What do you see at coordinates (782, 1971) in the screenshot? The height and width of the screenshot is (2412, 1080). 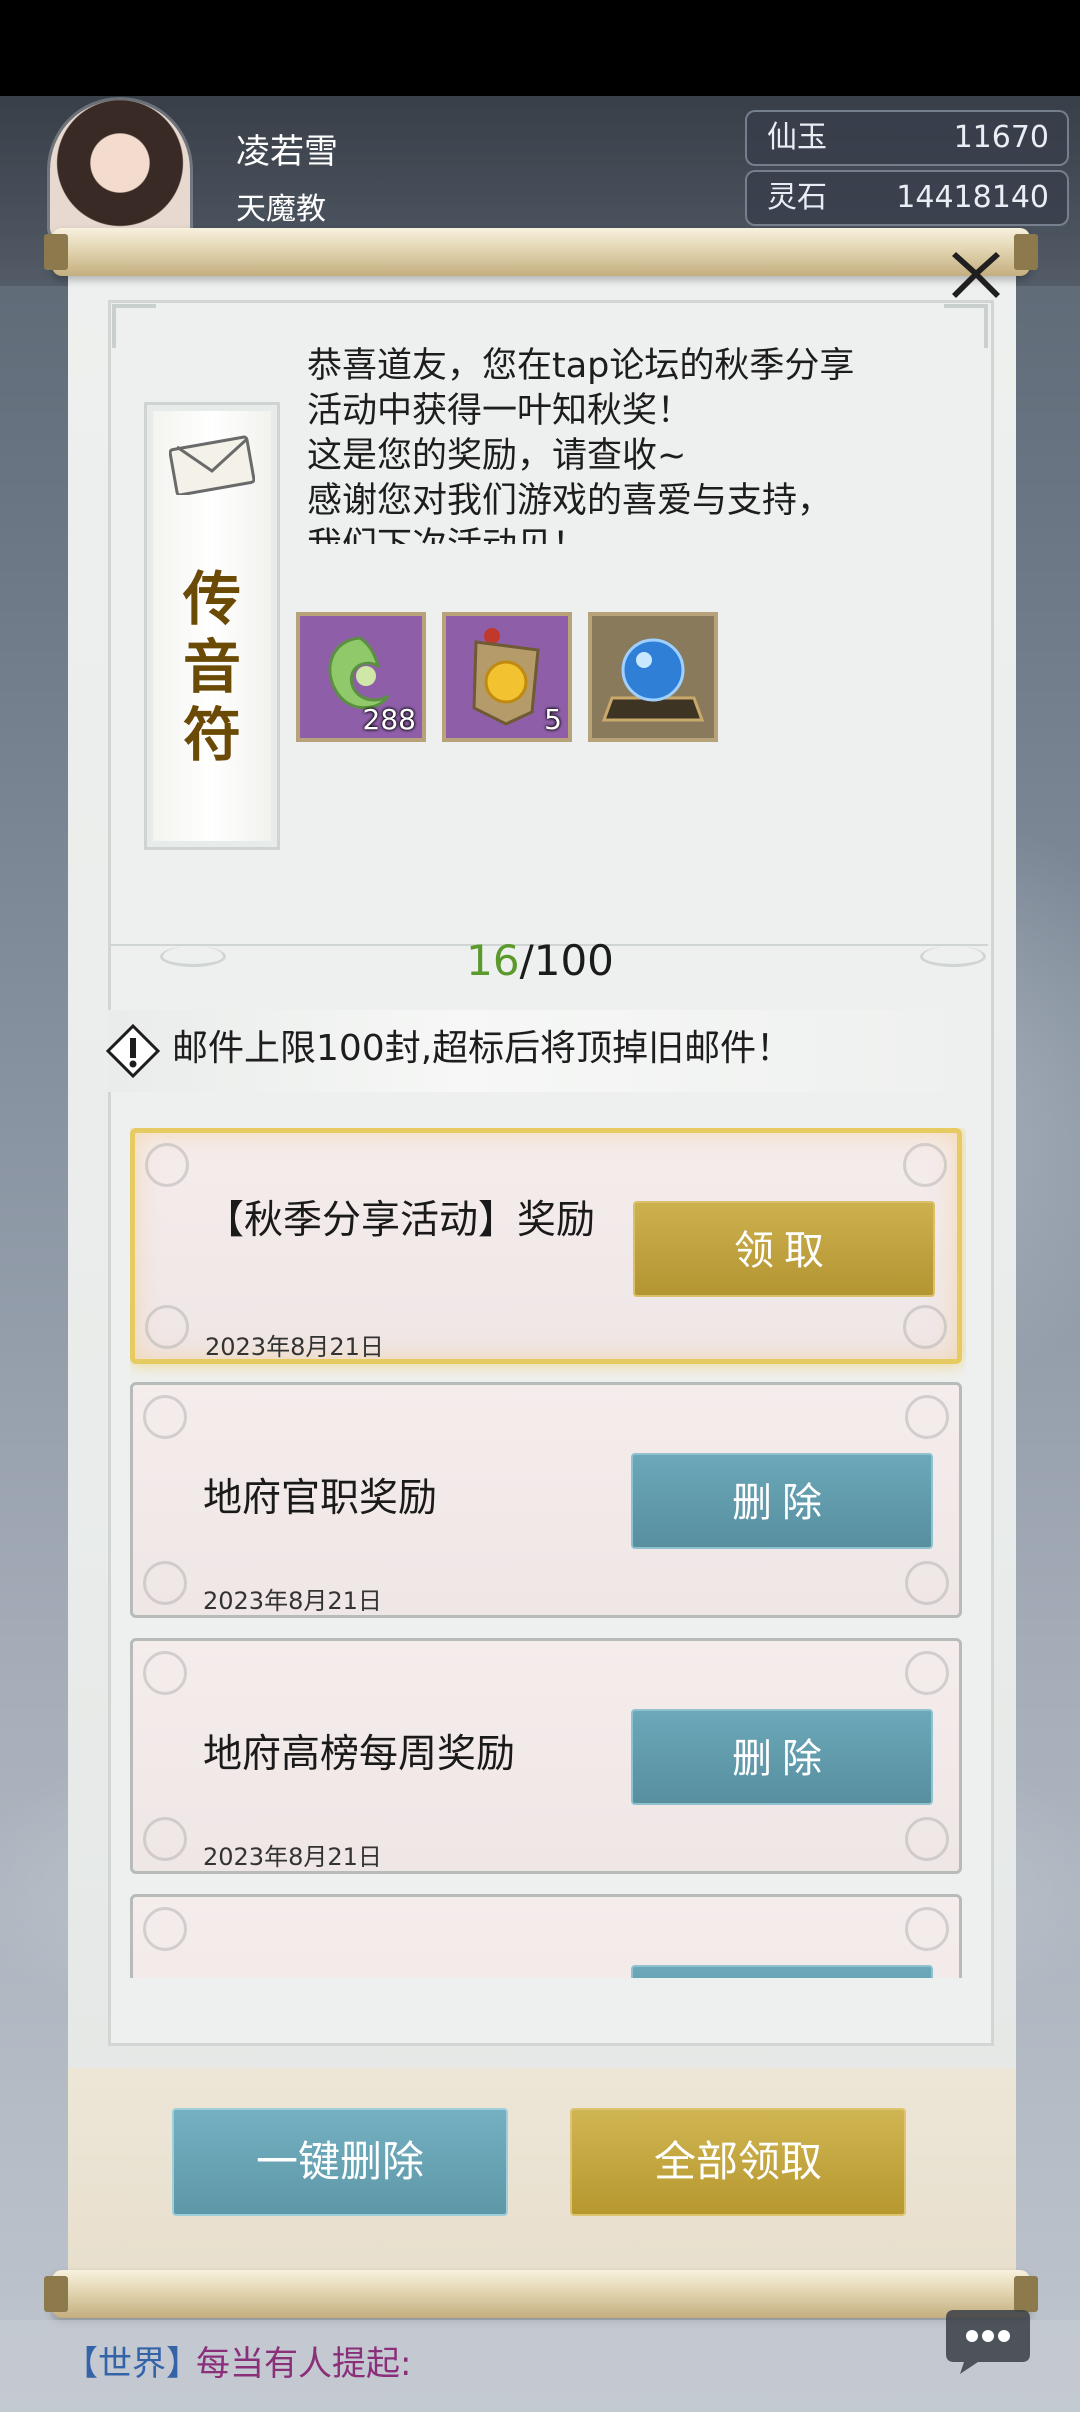 I see `delete-button` at bounding box center [782, 1971].